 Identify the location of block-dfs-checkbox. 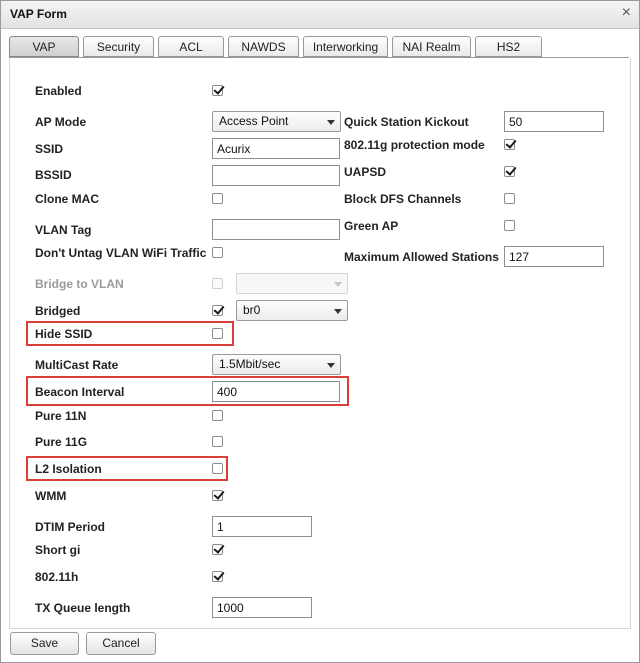
(509, 198).